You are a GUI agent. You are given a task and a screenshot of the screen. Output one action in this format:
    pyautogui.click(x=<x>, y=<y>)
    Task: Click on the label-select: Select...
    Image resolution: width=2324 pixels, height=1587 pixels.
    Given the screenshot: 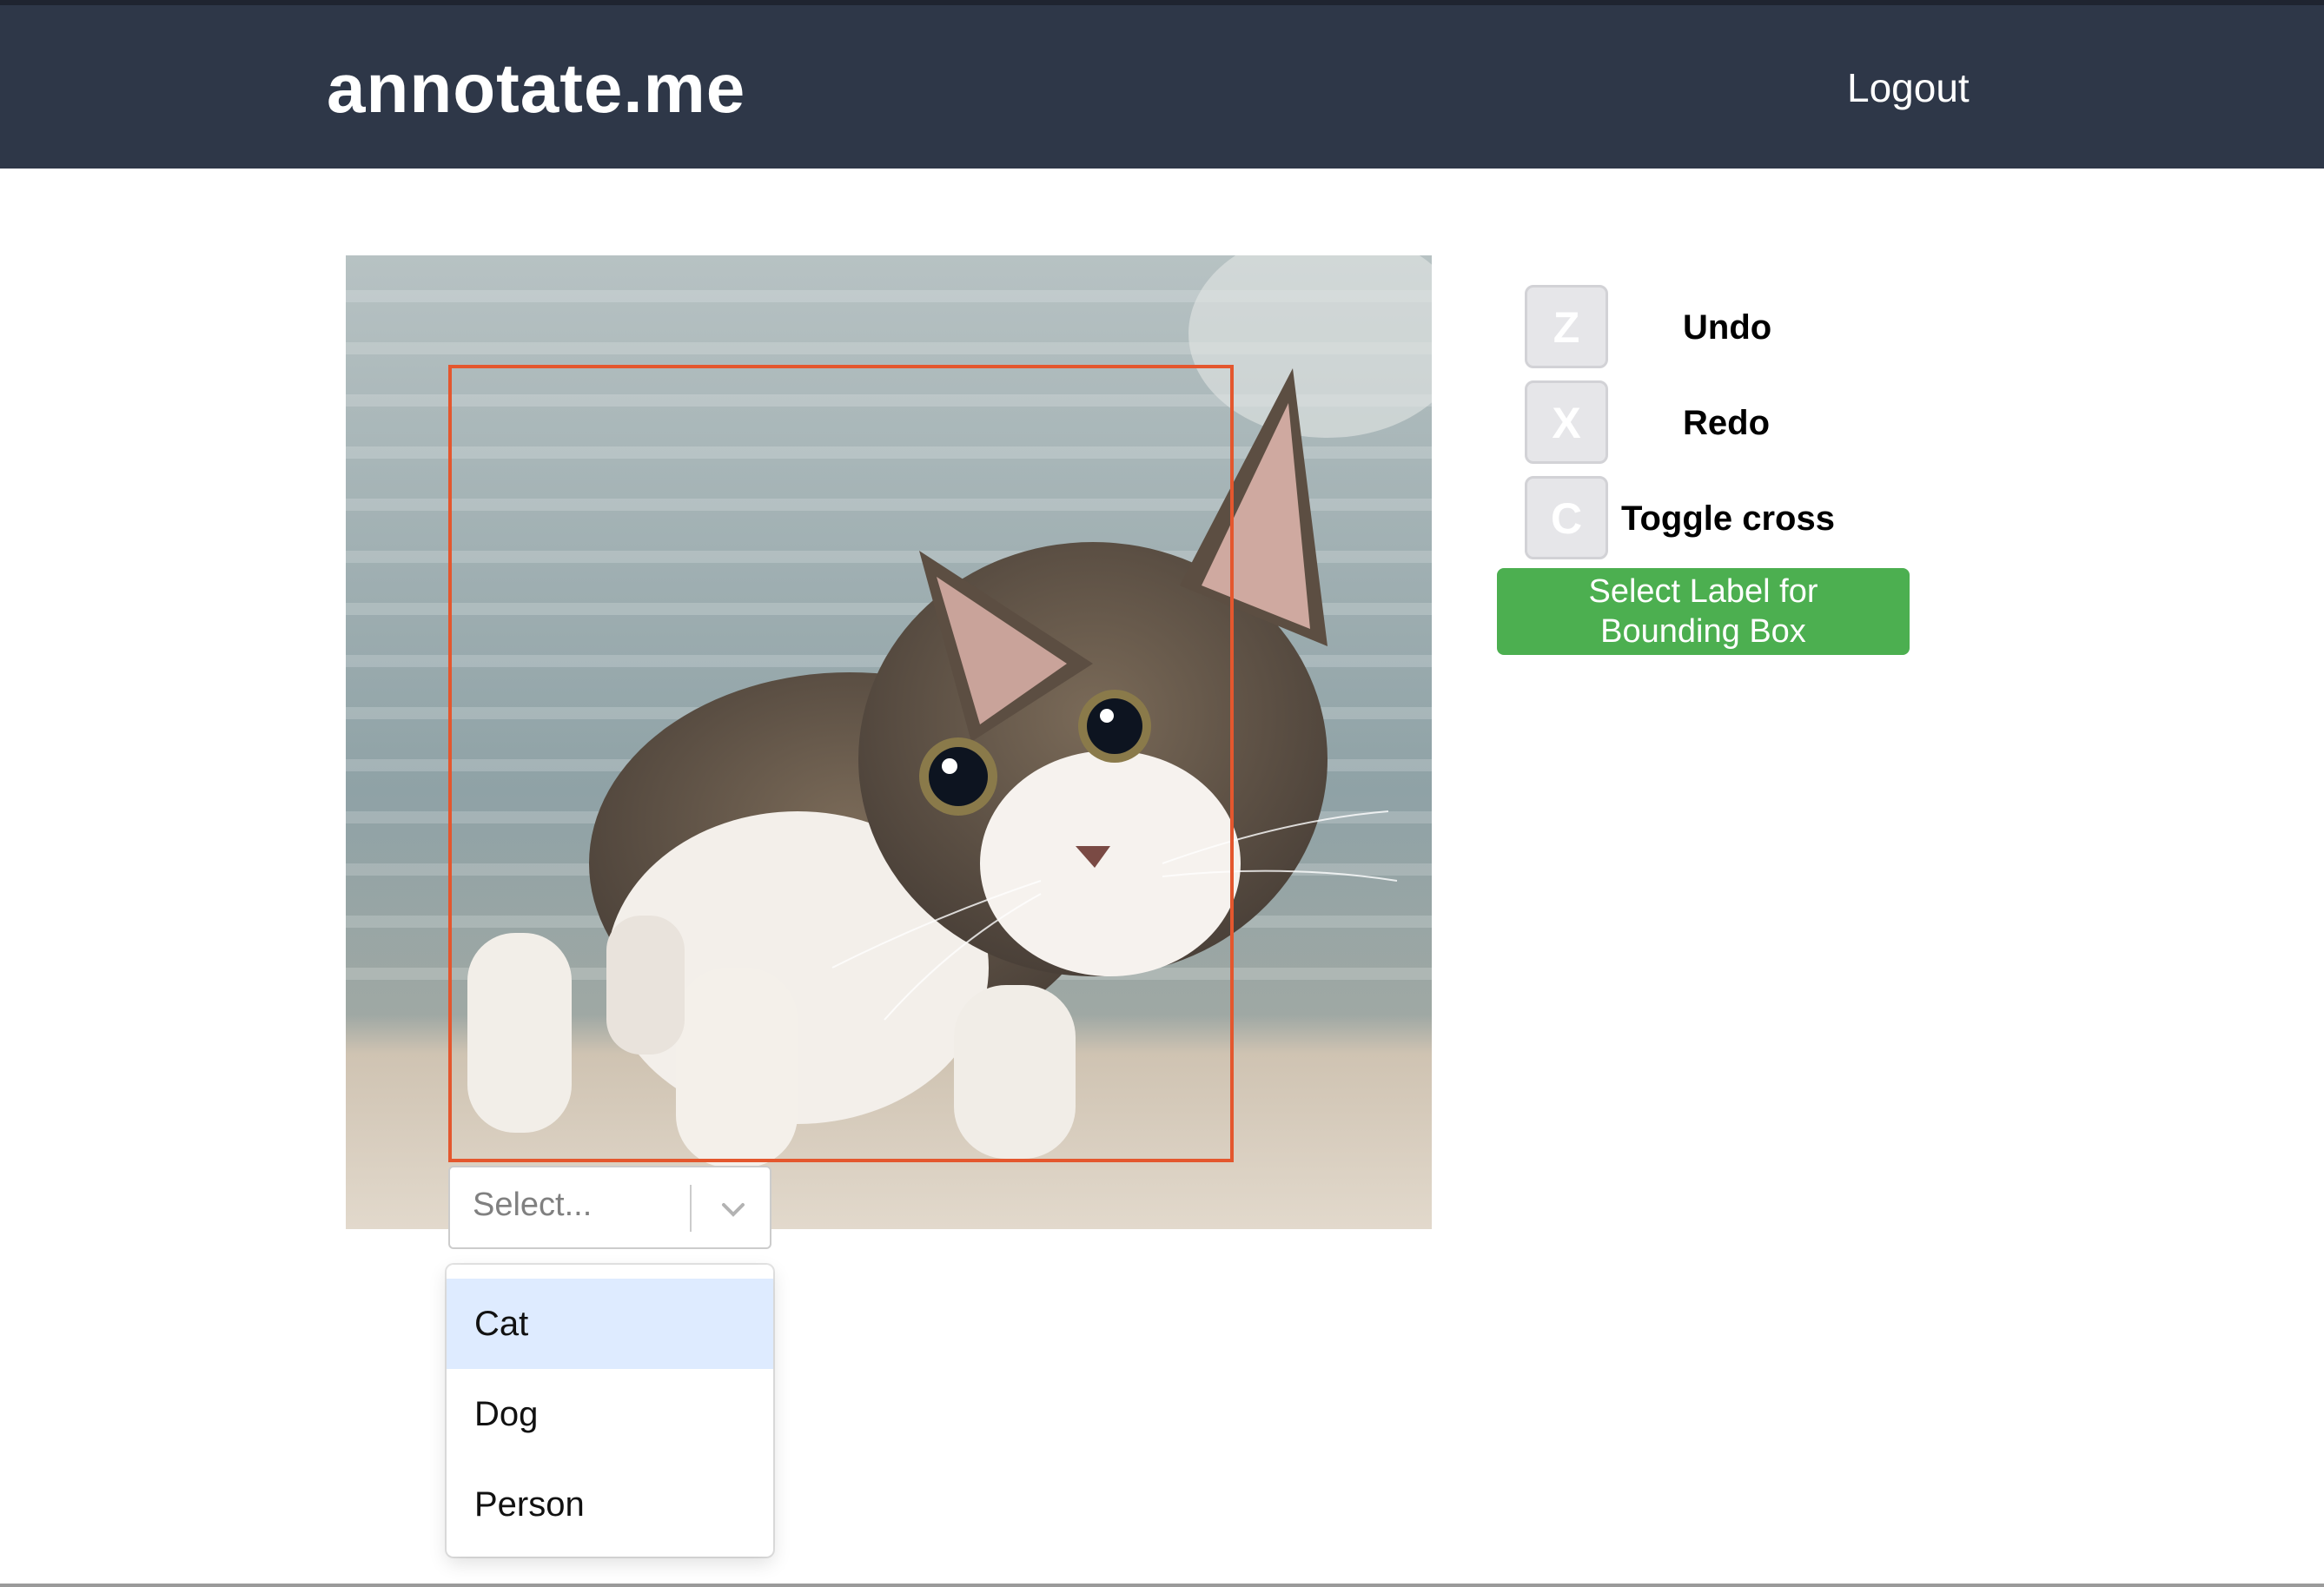 What is the action you would take?
    pyautogui.click(x=609, y=1207)
    